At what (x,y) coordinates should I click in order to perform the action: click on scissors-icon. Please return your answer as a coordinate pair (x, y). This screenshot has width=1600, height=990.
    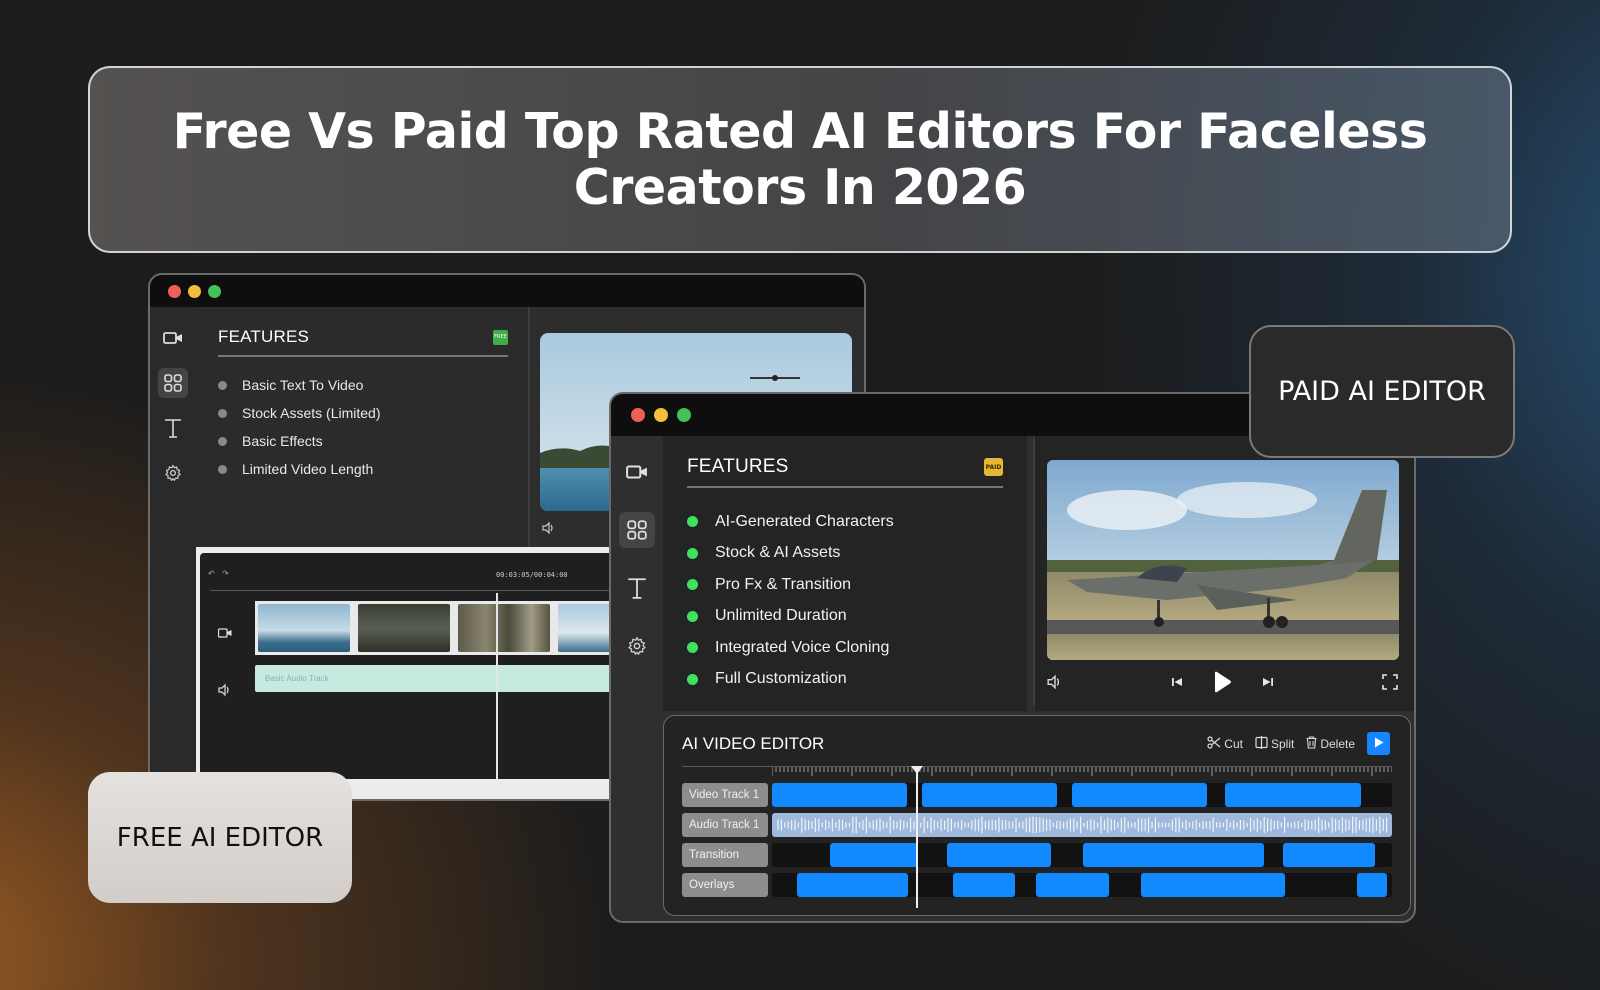
    Looking at the image, I should click on (1214, 743).